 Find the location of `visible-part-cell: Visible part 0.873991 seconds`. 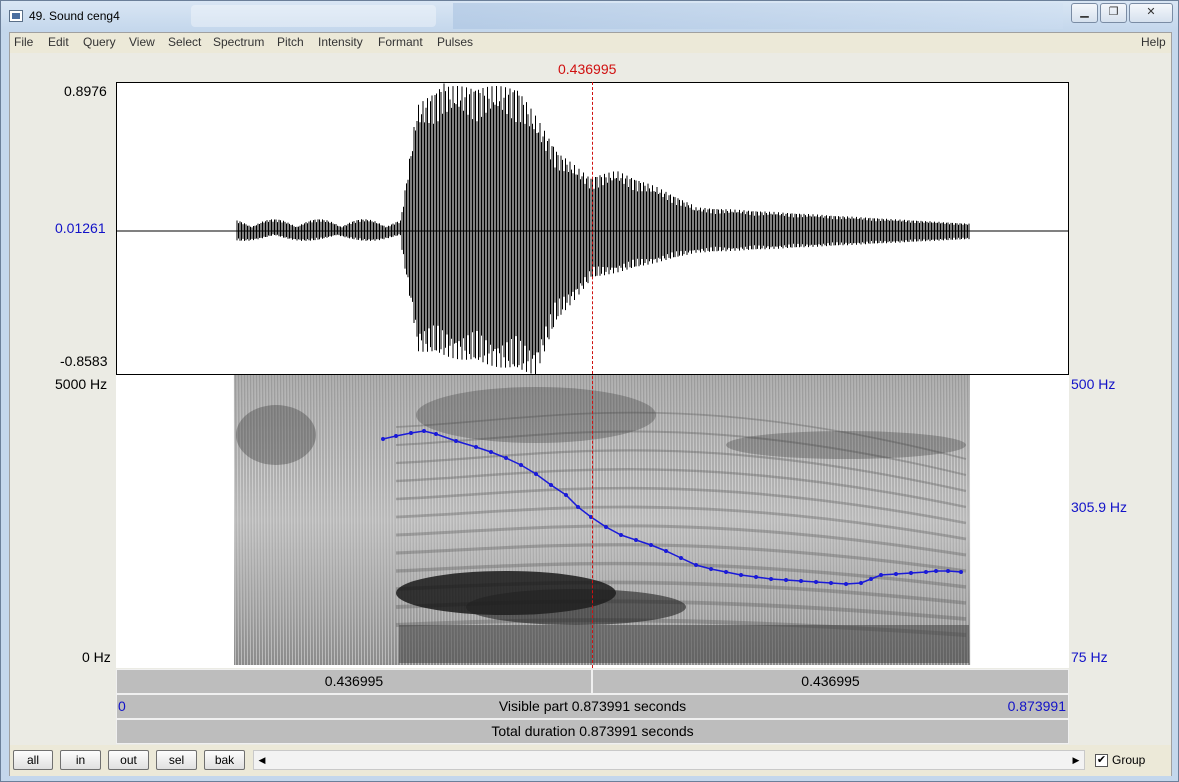

visible-part-cell: Visible part 0.873991 seconds is located at coordinates (592, 706).